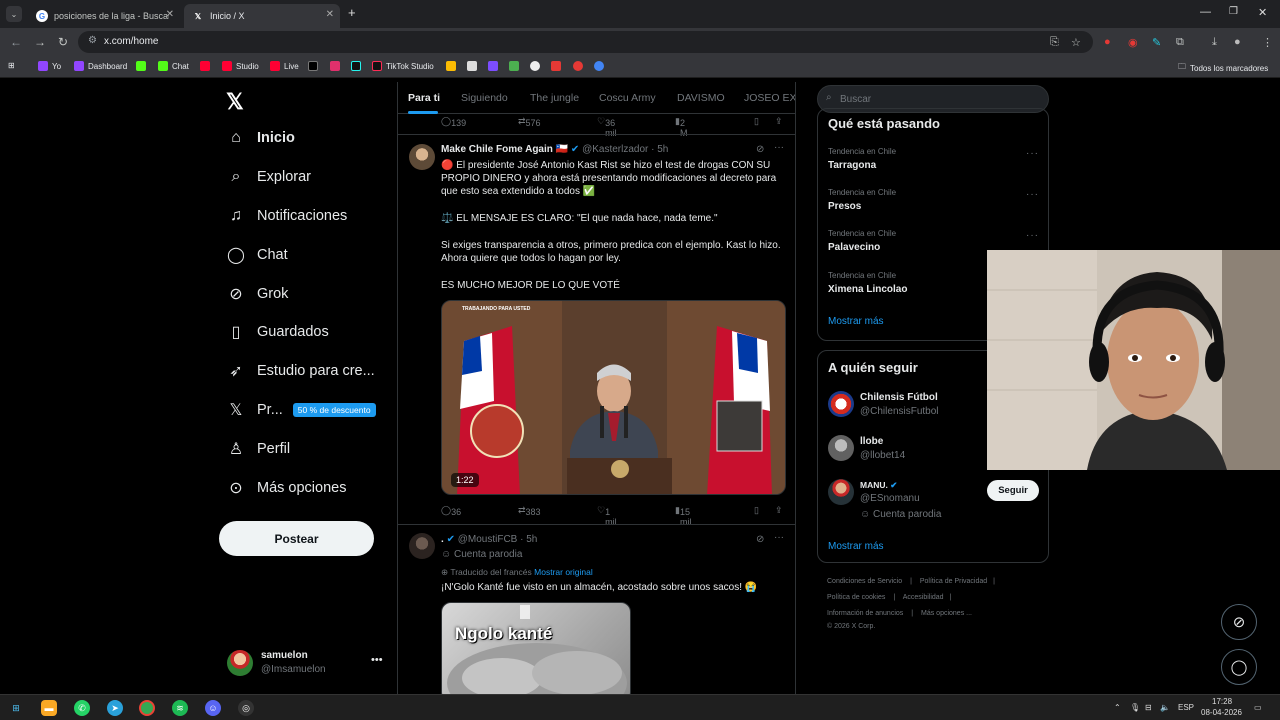 This screenshot has width=1280, height=720. What do you see at coordinates (1223, 68) in the screenshot?
I see `all-bookmarks: 🗀 Todos los marcadores` at bounding box center [1223, 68].